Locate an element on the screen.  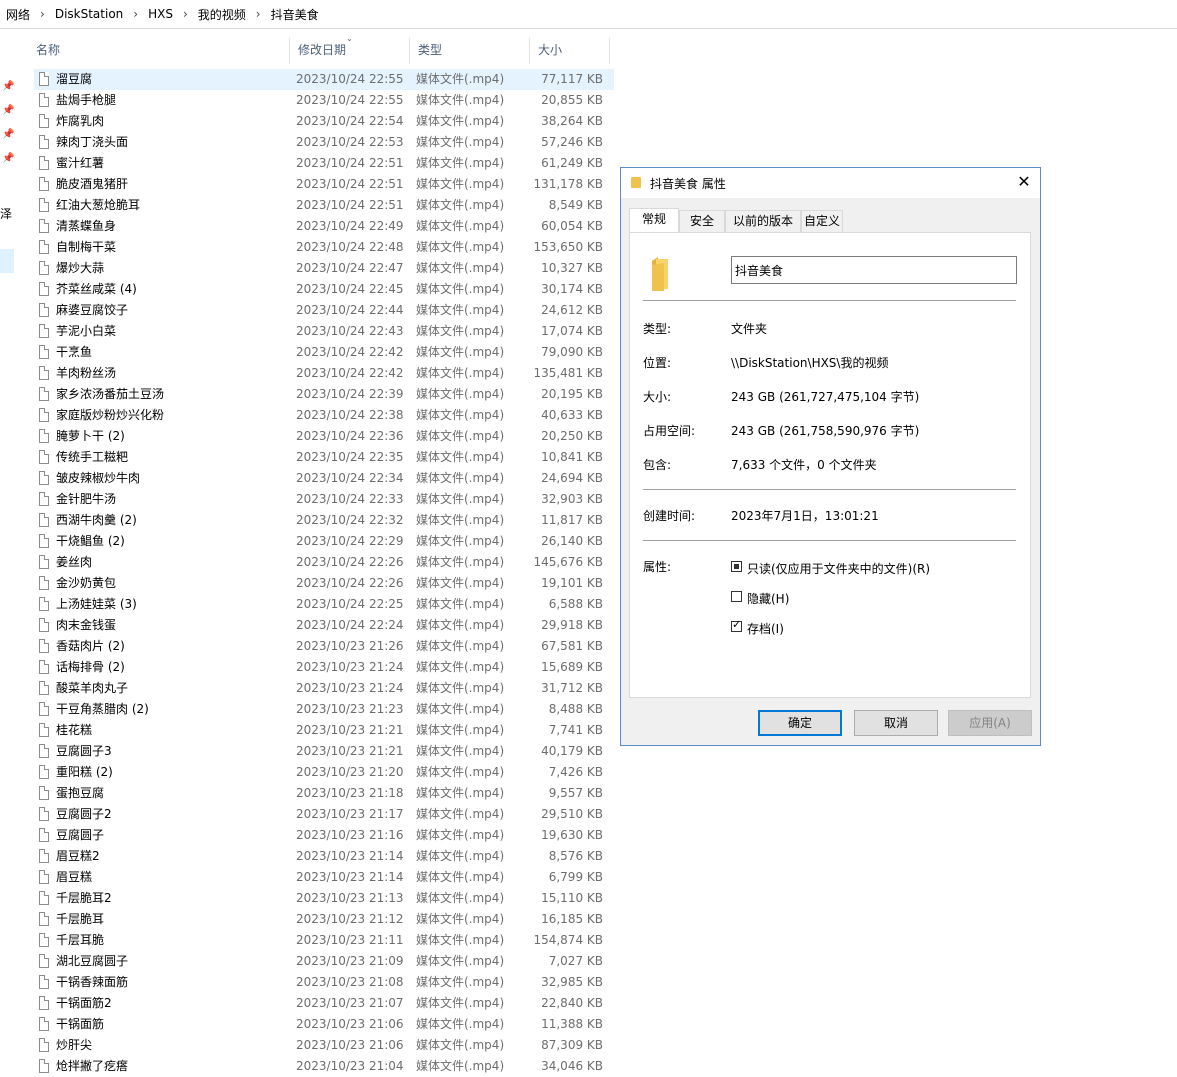
file-row: 千层脆耳2 2023/10/23 21:13 媒体文件(.mp4) 15,110 KB is located at coordinates (324, 898).